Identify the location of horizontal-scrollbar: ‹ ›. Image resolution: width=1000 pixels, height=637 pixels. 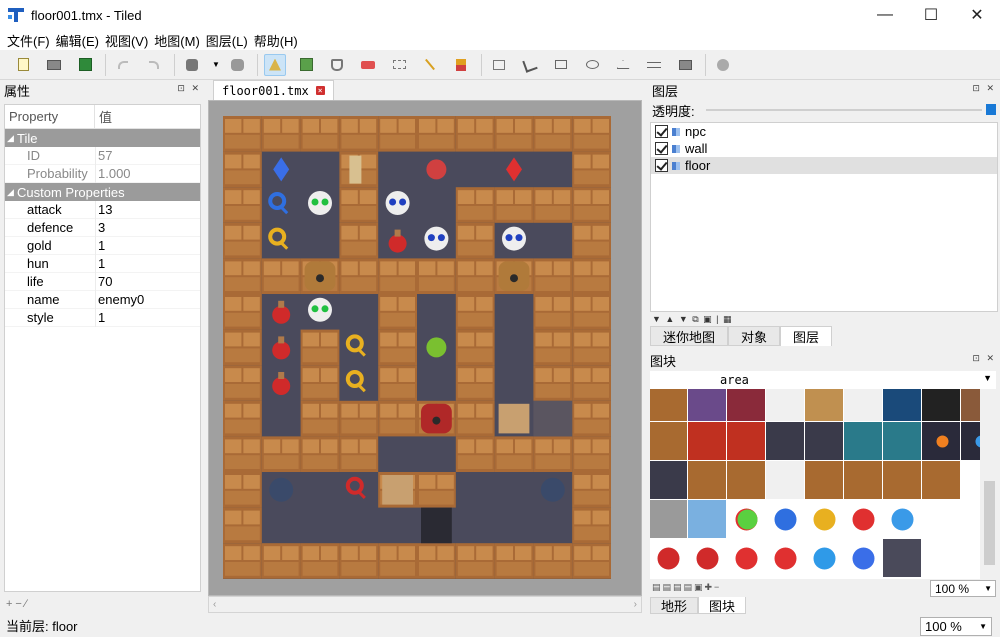
(425, 604).